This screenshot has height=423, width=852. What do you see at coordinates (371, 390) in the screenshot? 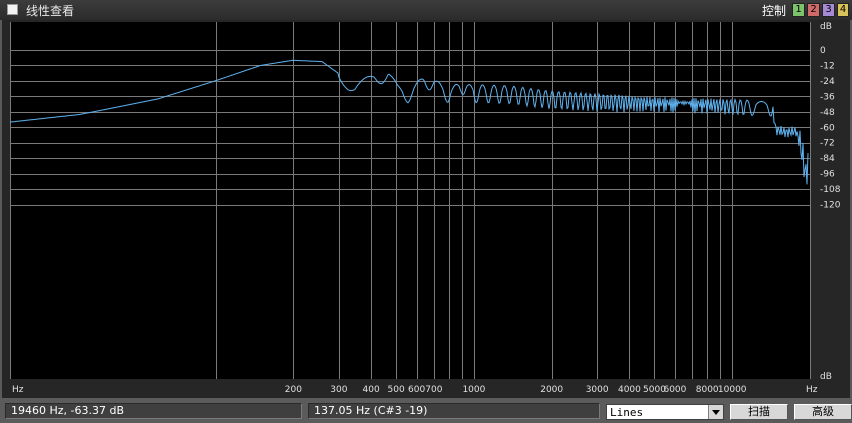
I see `x-tick-label: 400` at bounding box center [371, 390].